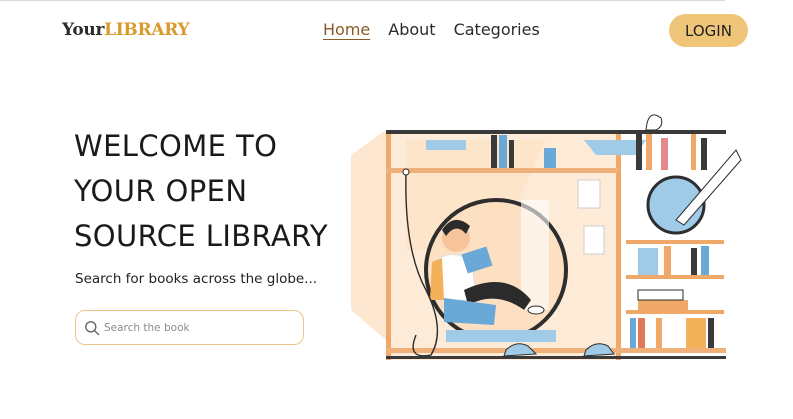 The height and width of the screenshot is (419, 793). I want to click on search-input, so click(199, 328).